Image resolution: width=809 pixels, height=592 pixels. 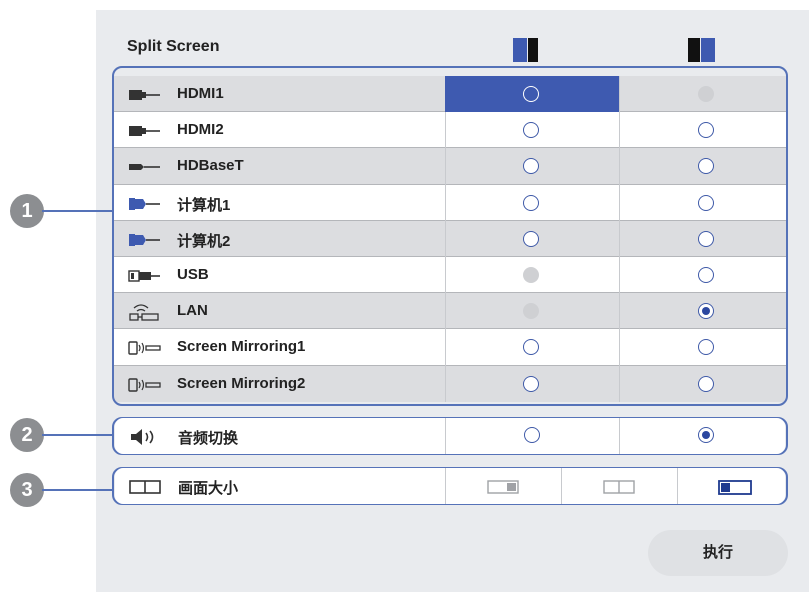 I want to click on size-right-large-icon, so click(x=735, y=490).